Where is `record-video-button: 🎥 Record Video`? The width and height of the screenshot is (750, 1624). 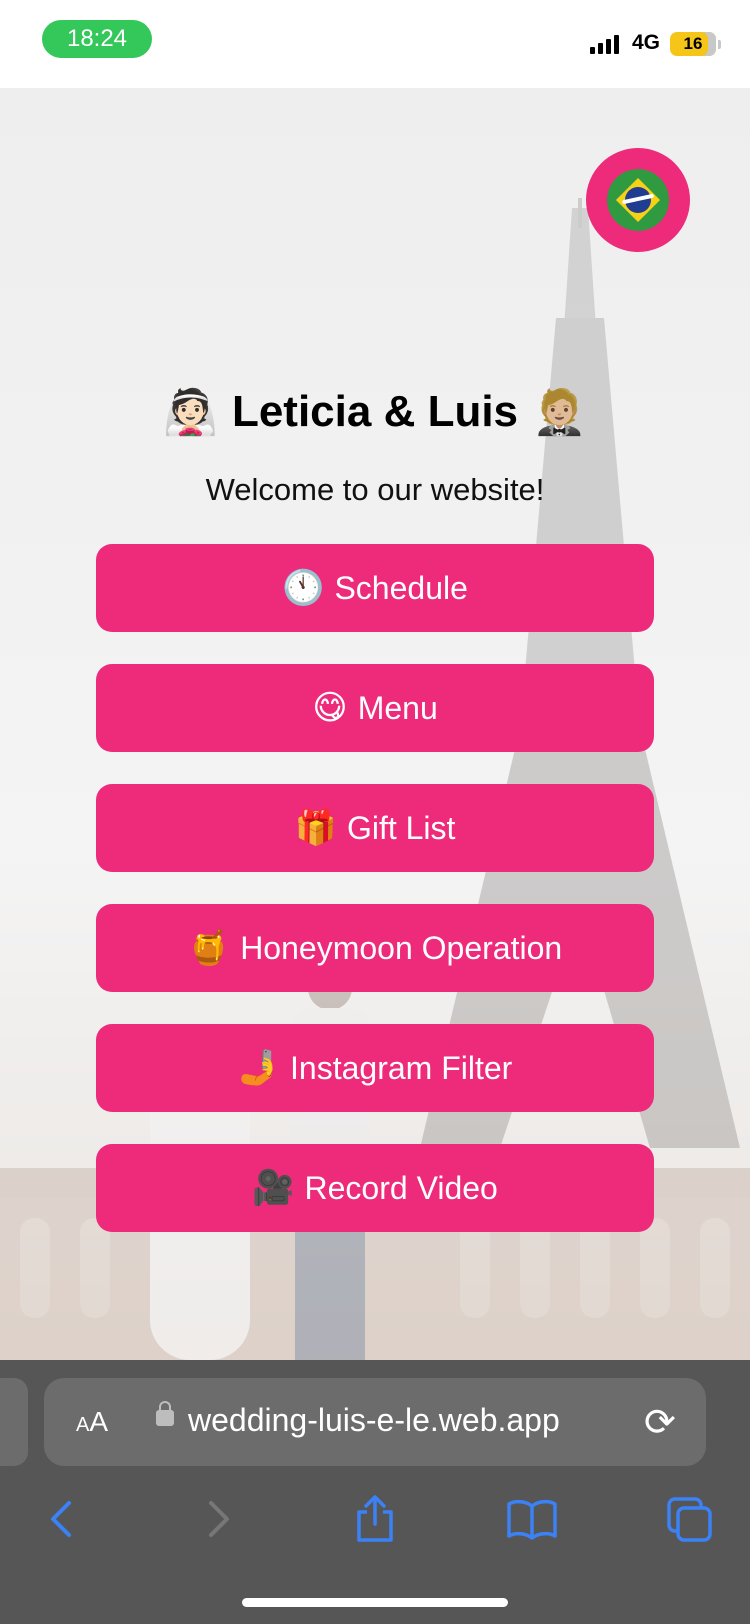 record-video-button: 🎥 Record Video is located at coordinates (375, 1188).